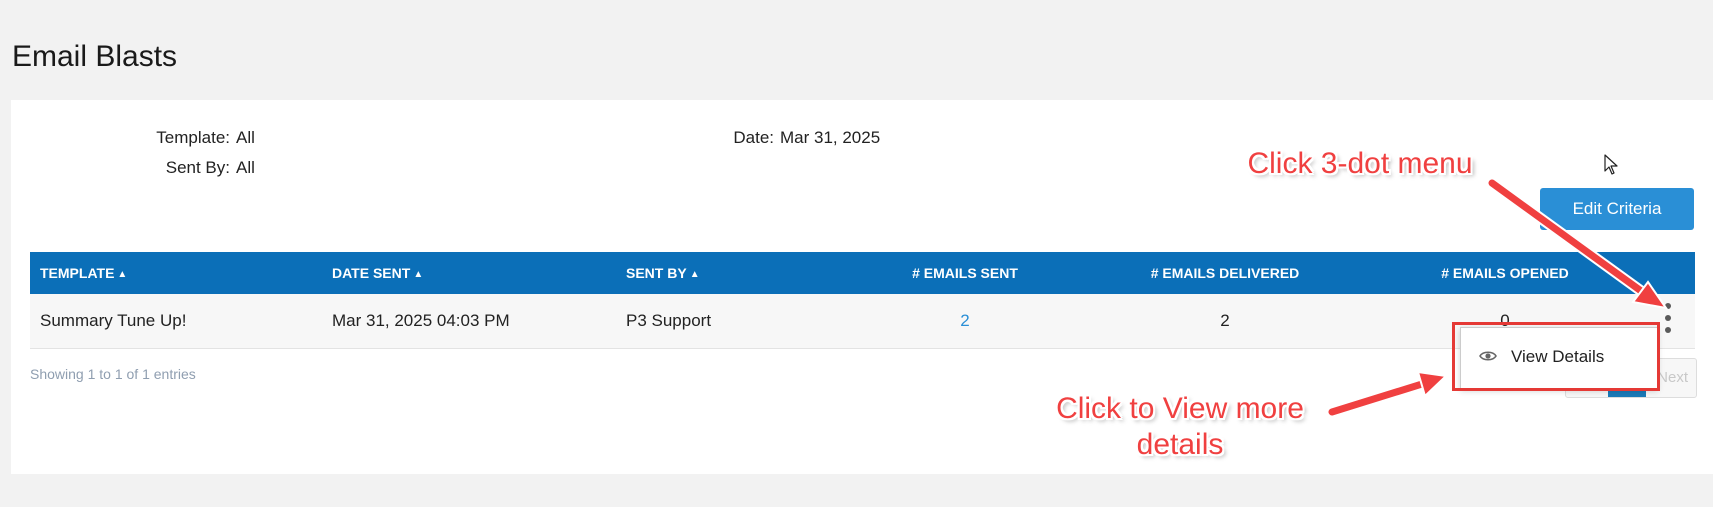 The height and width of the screenshot is (507, 1713). I want to click on column-header-label: TEMPLATE, so click(77, 273).